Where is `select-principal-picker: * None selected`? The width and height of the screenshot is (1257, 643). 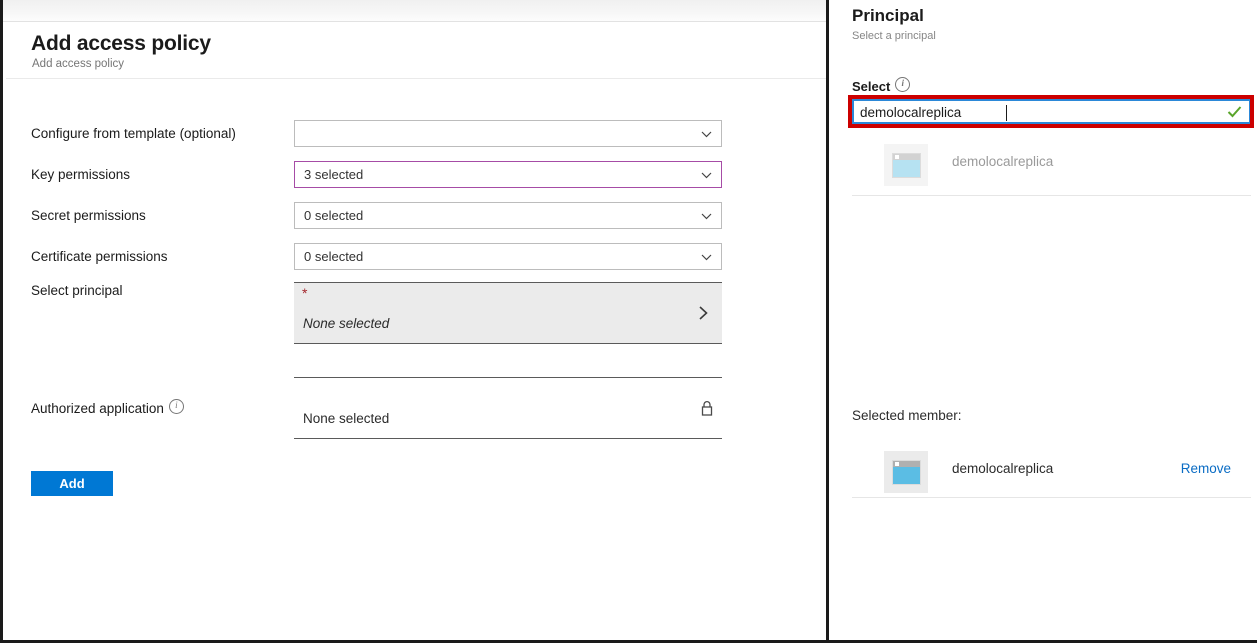
select-principal-picker: * None selected is located at coordinates (508, 313).